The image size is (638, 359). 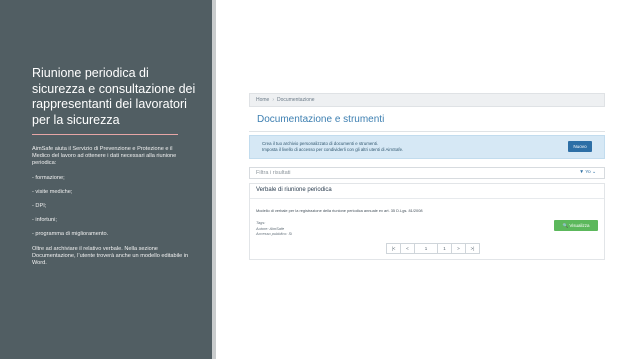 I want to click on first-page-button: |<, so click(x=394, y=248).